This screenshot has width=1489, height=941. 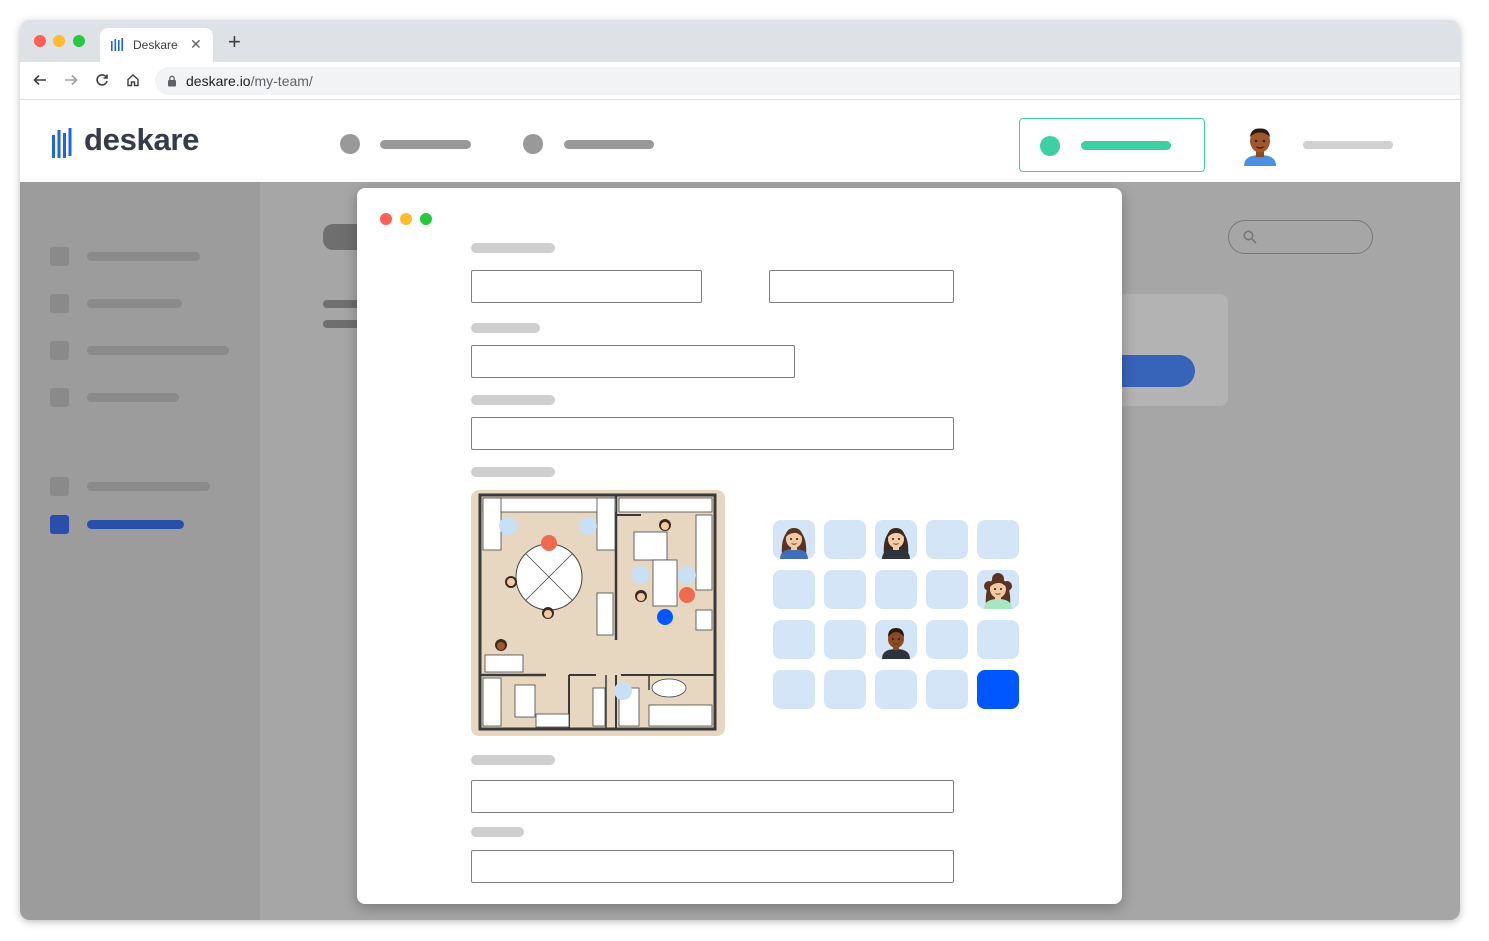 I want to click on sidebar-item-2-icon, so click(x=59, y=303).